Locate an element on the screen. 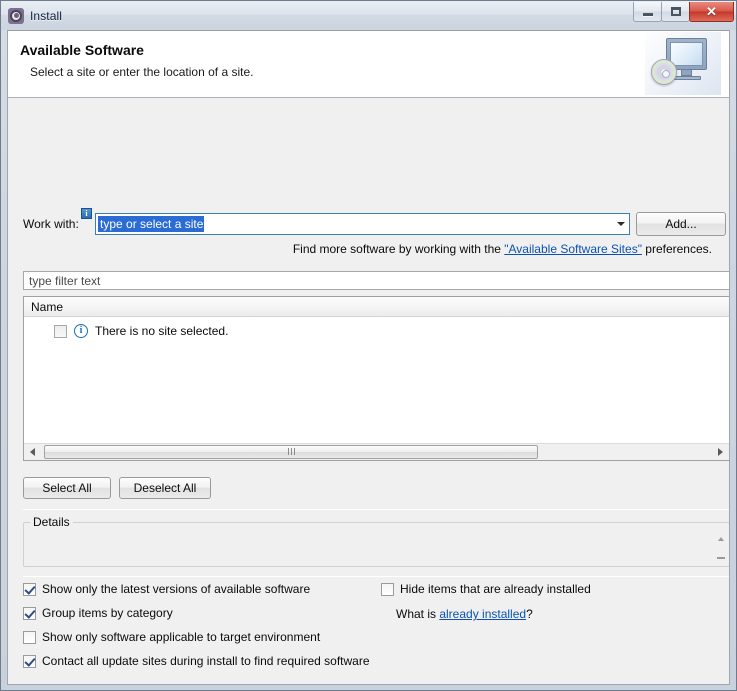  minimize-icon is located at coordinates (647, 14).